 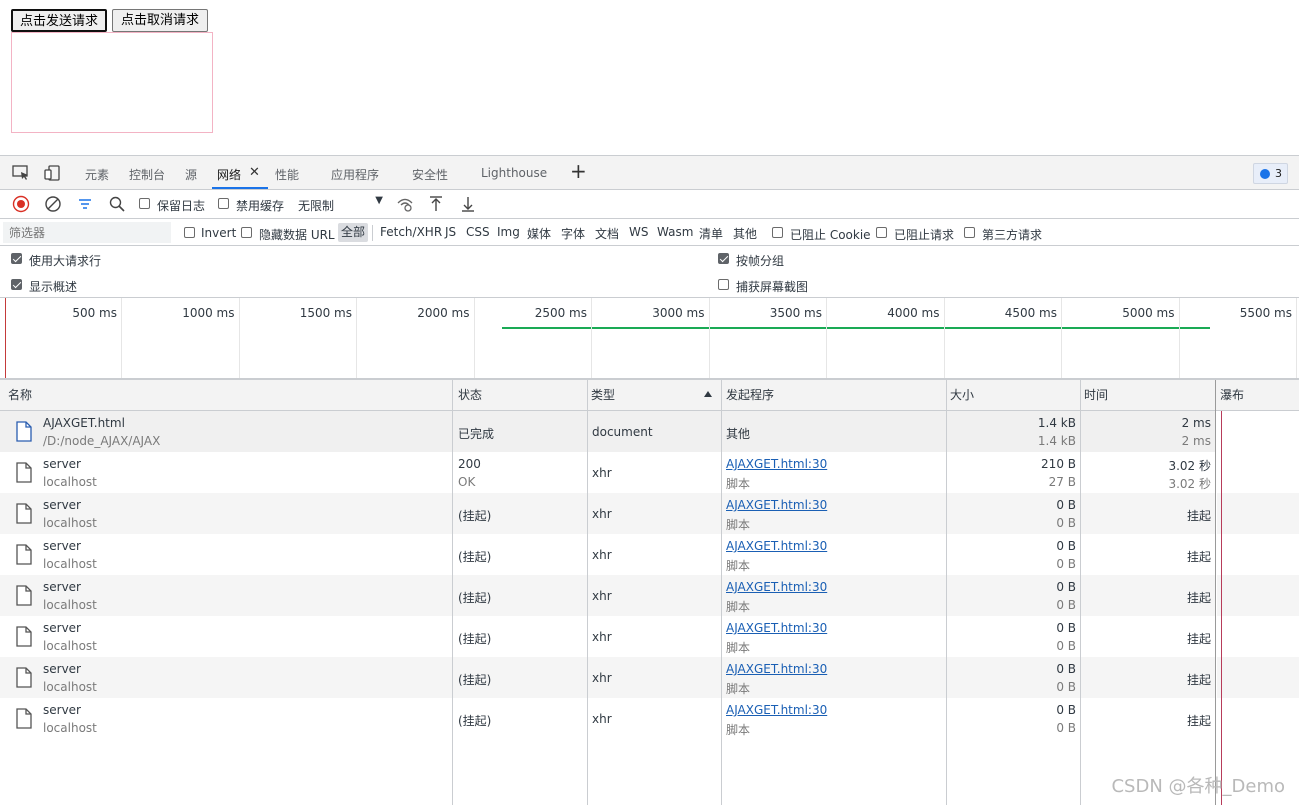 I want to click on filter-type-css: CSS, so click(x=478, y=232).